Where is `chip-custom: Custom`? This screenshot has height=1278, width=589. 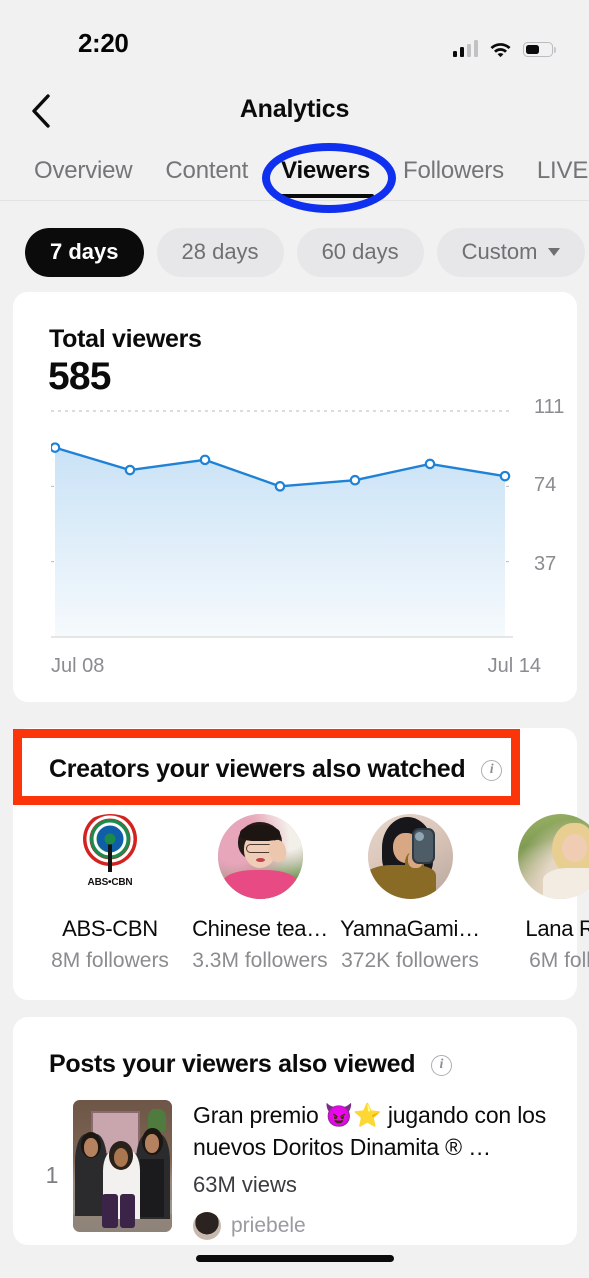 chip-custom: Custom is located at coordinates (511, 252).